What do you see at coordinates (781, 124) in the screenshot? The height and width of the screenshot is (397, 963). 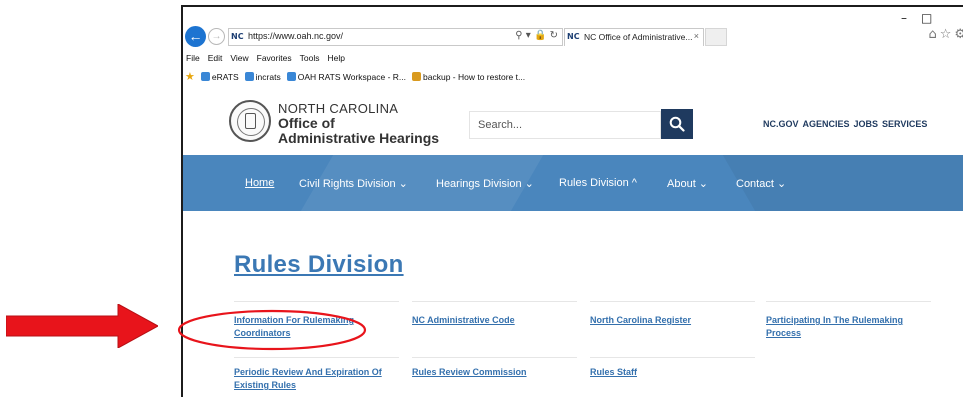 I see `util-link-ncgov: NC.GOV` at bounding box center [781, 124].